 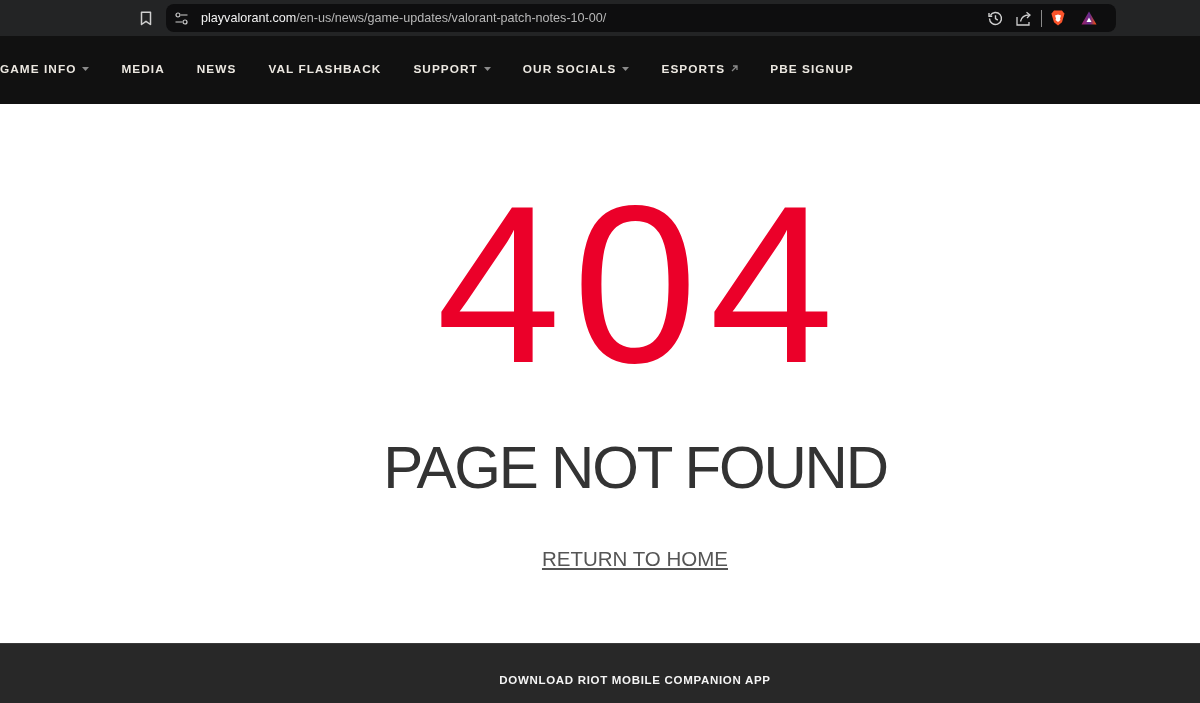 What do you see at coordinates (1089, 18) in the screenshot?
I see `triangle-icon` at bounding box center [1089, 18].